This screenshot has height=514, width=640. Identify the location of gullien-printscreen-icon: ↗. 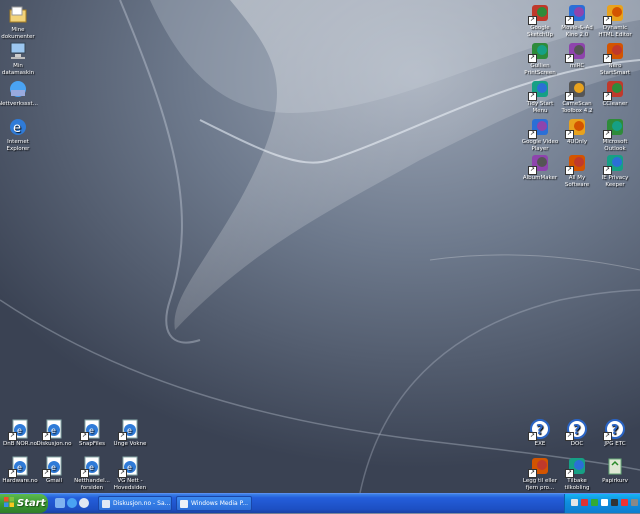
(539, 51).